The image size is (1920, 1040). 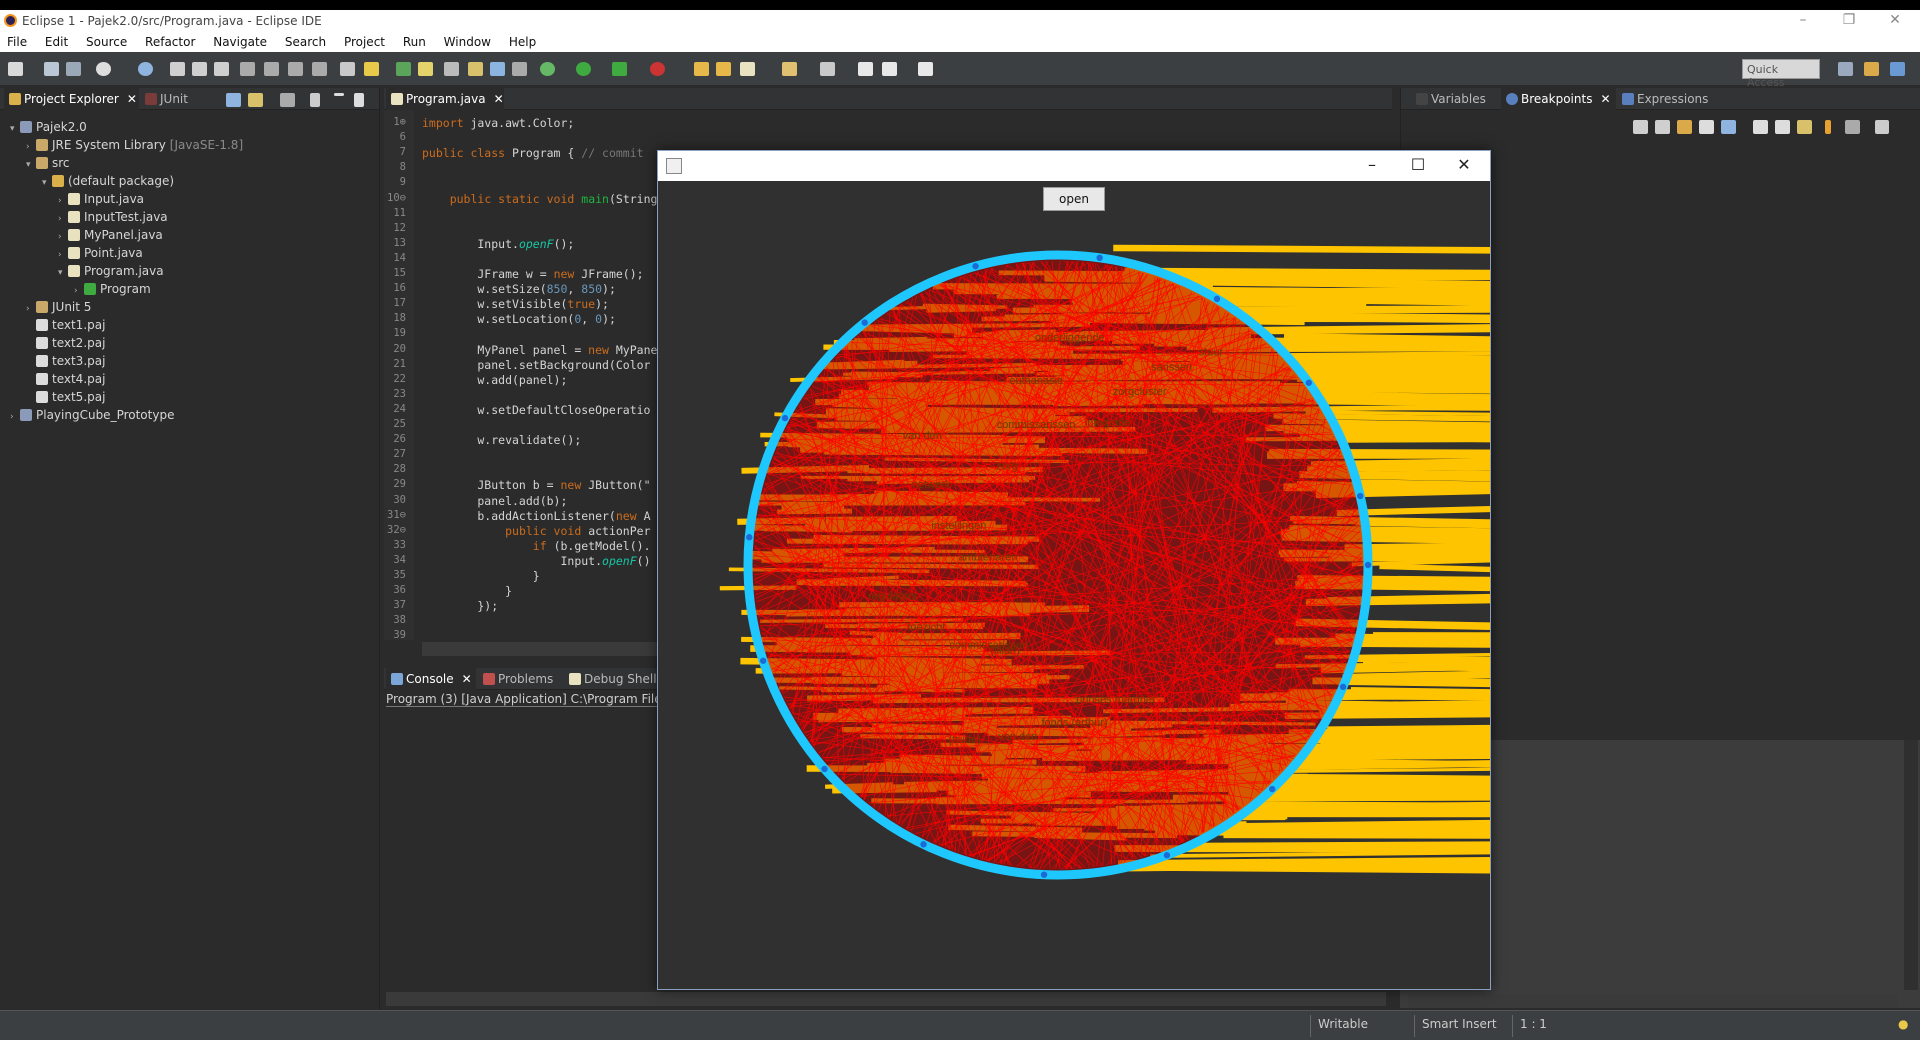 I want to click on java-close-button: ✕, so click(x=1464, y=164).